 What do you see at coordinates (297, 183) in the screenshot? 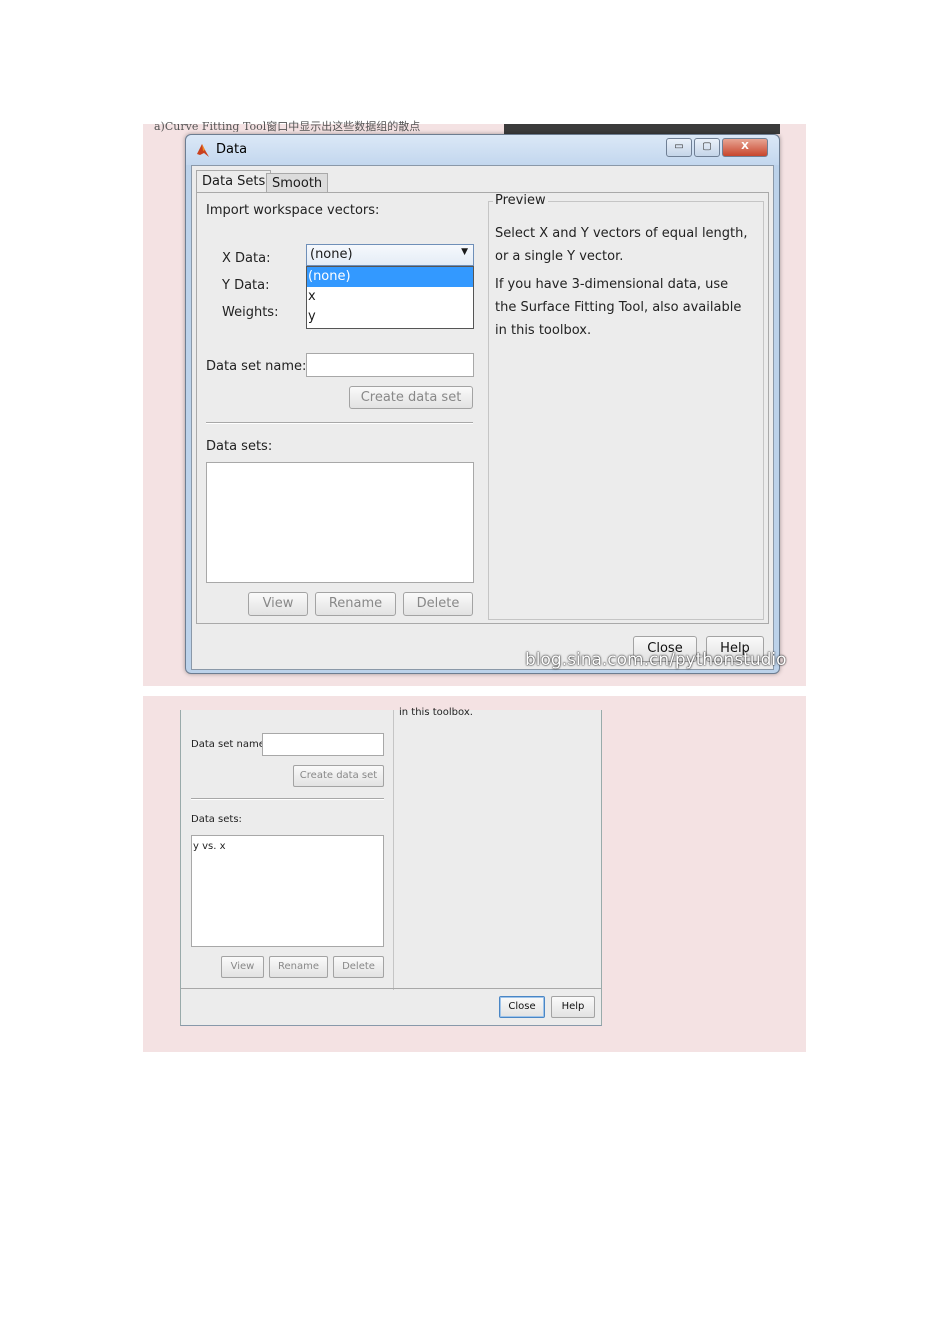
I see `tab-smooth: Smooth` at bounding box center [297, 183].